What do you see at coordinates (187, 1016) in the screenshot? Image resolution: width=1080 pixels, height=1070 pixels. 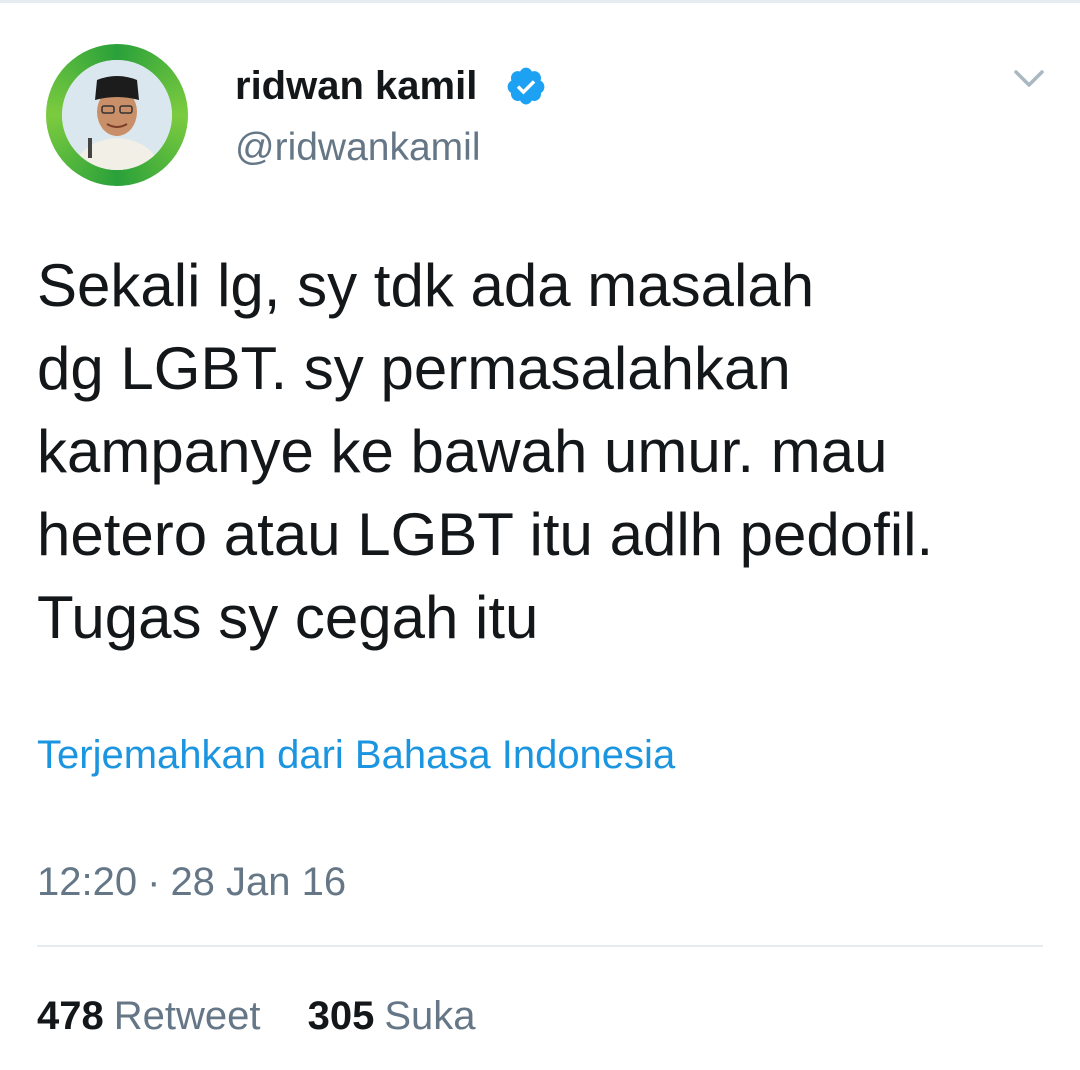 I see `retweets-label: Retweet` at bounding box center [187, 1016].